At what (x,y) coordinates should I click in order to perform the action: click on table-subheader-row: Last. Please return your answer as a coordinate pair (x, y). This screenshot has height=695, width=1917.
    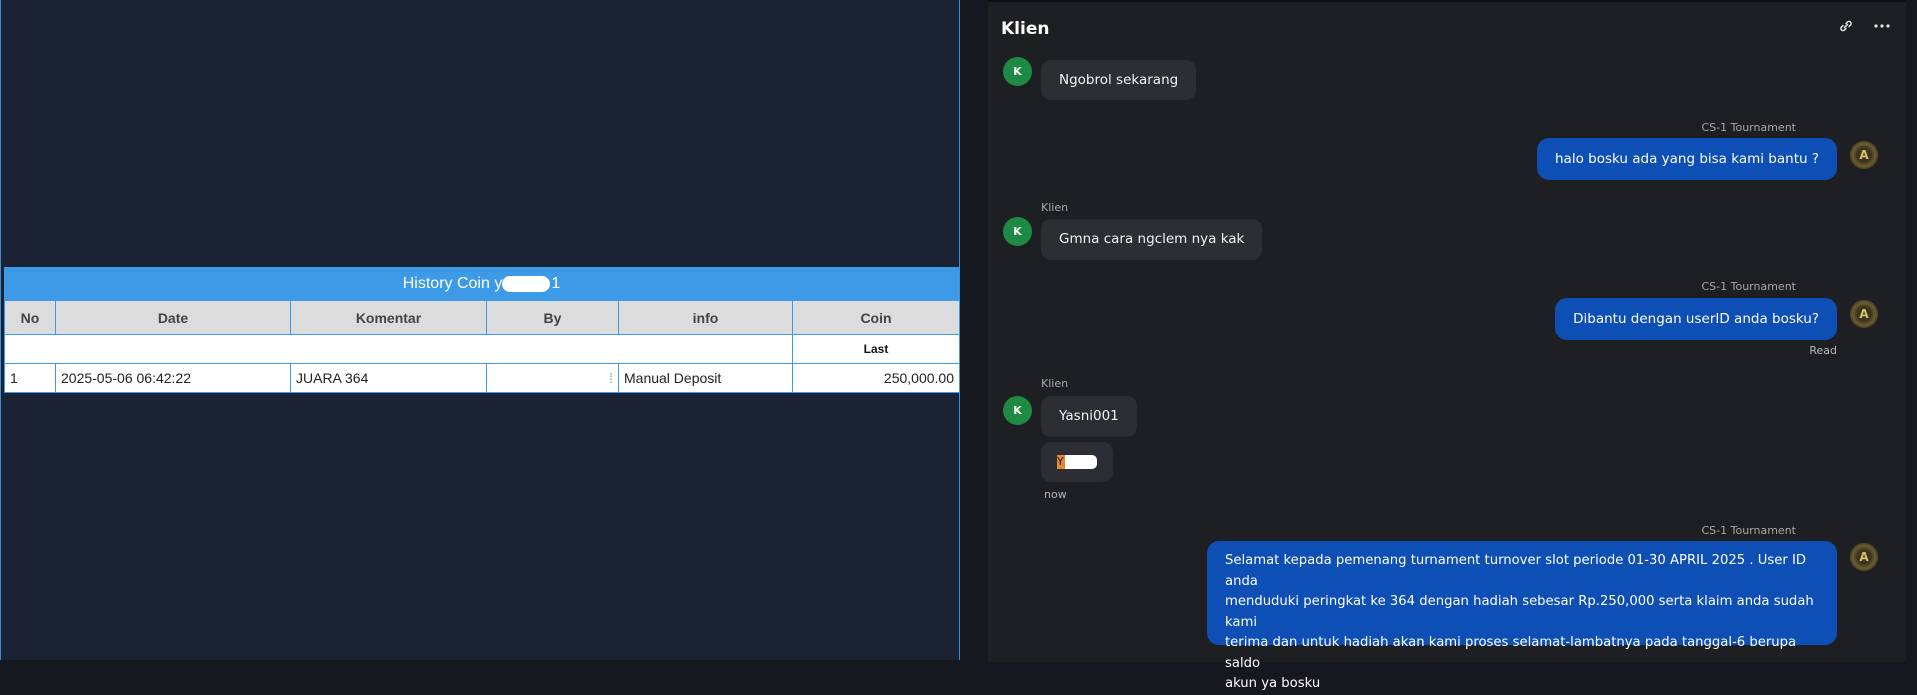
    Looking at the image, I should click on (482, 349).